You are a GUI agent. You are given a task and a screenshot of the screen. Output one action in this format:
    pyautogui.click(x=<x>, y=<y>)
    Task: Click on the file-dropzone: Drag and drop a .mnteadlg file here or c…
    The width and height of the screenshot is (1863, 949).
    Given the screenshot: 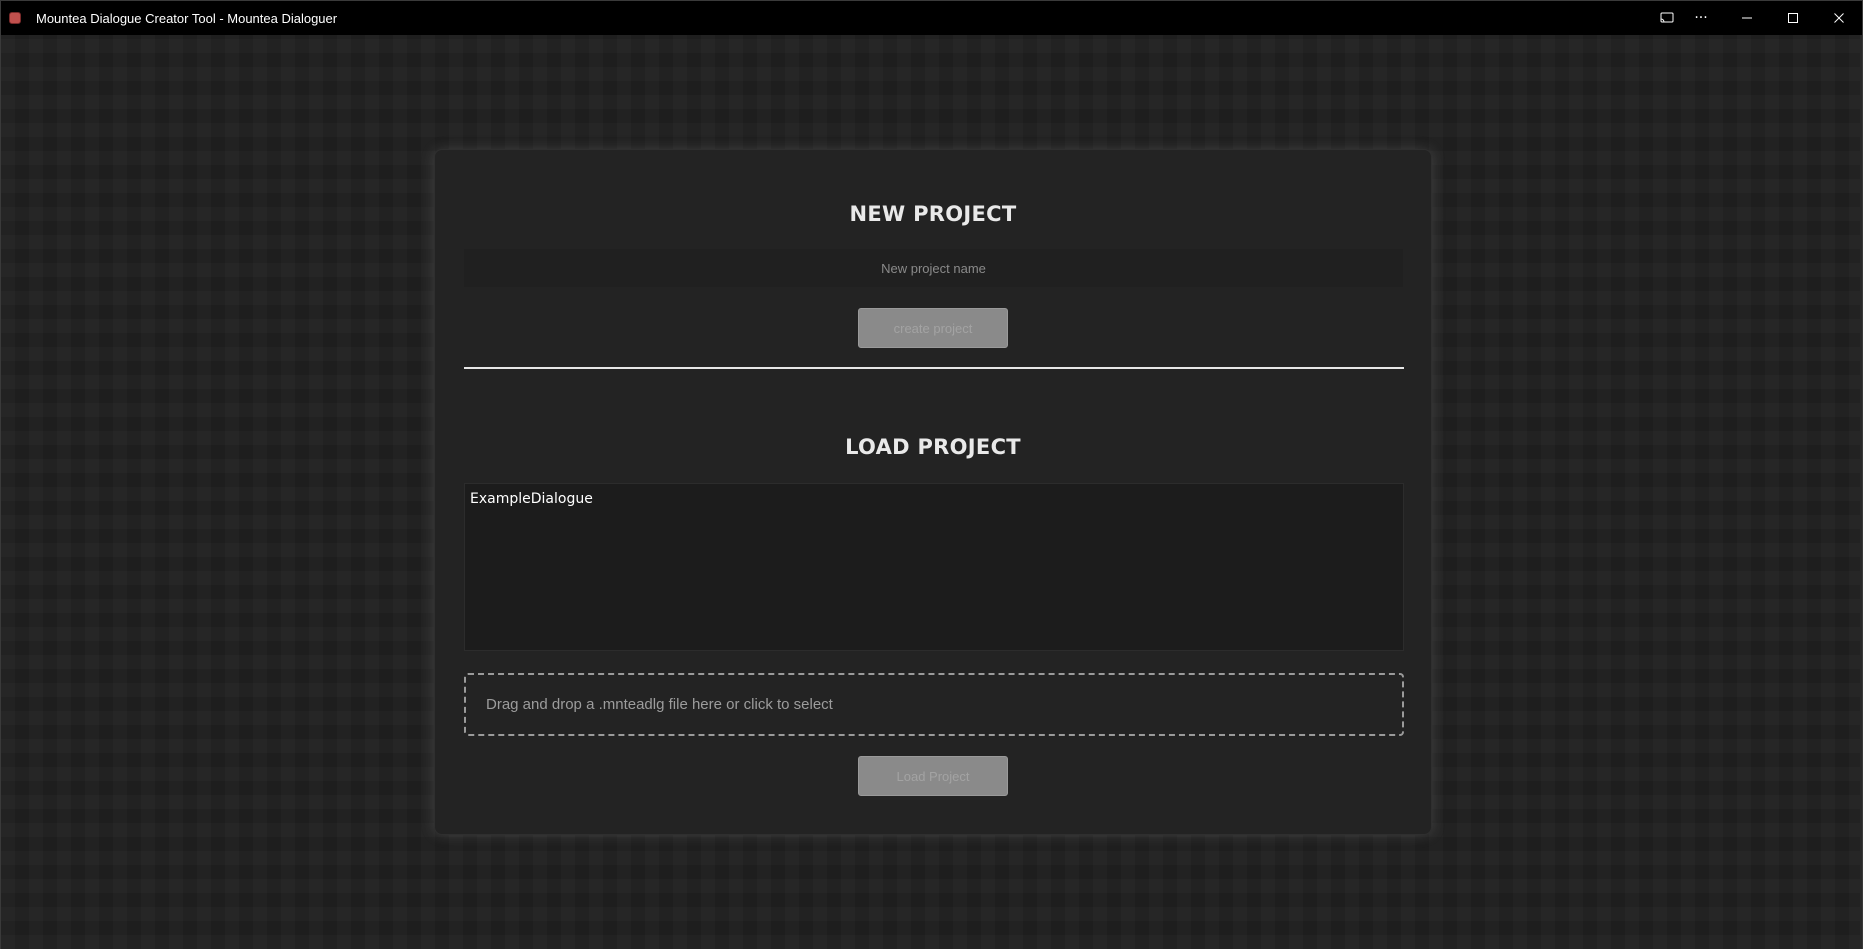 What is the action you would take?
    pyautogui.click(x=934, y=704)
    